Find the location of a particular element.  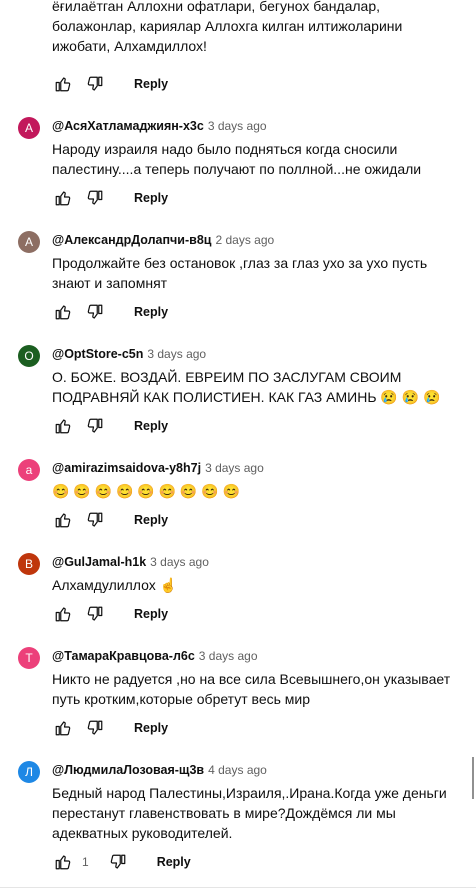

avatar: O is located at coordinates (29, 356).